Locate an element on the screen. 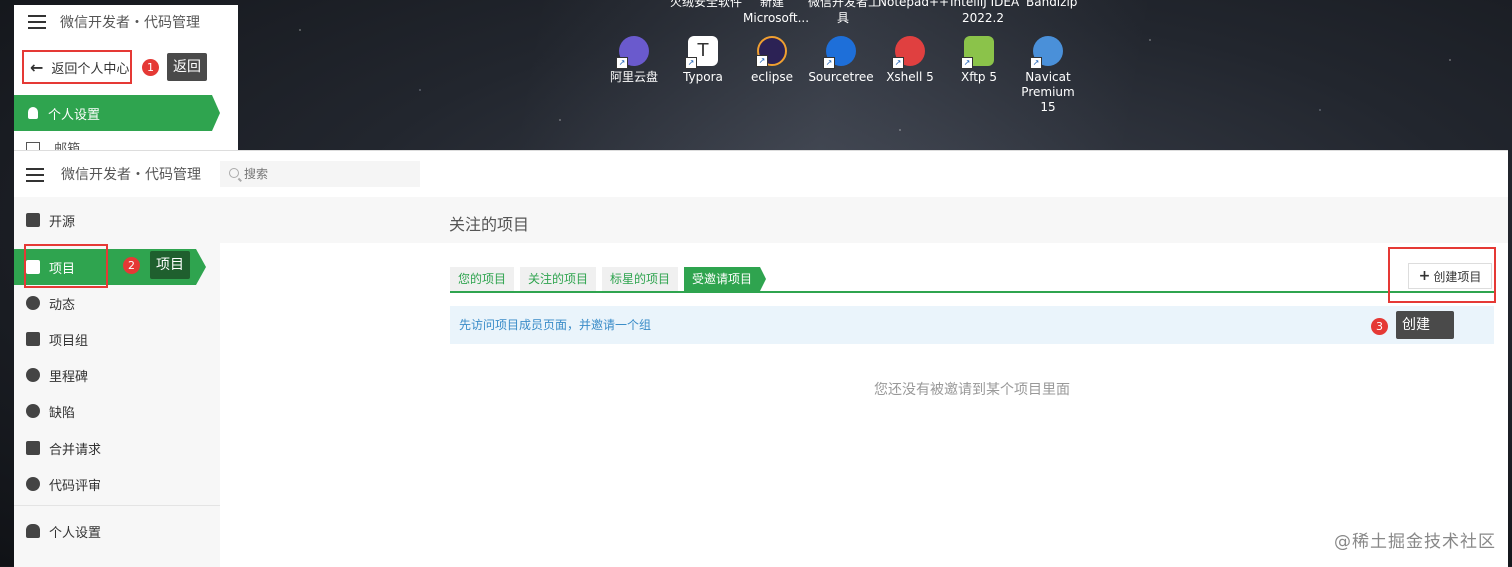 This screenshot has height=567, width=1512. sidebar-item-label: 项目组 is located at coordinates (69, 341).